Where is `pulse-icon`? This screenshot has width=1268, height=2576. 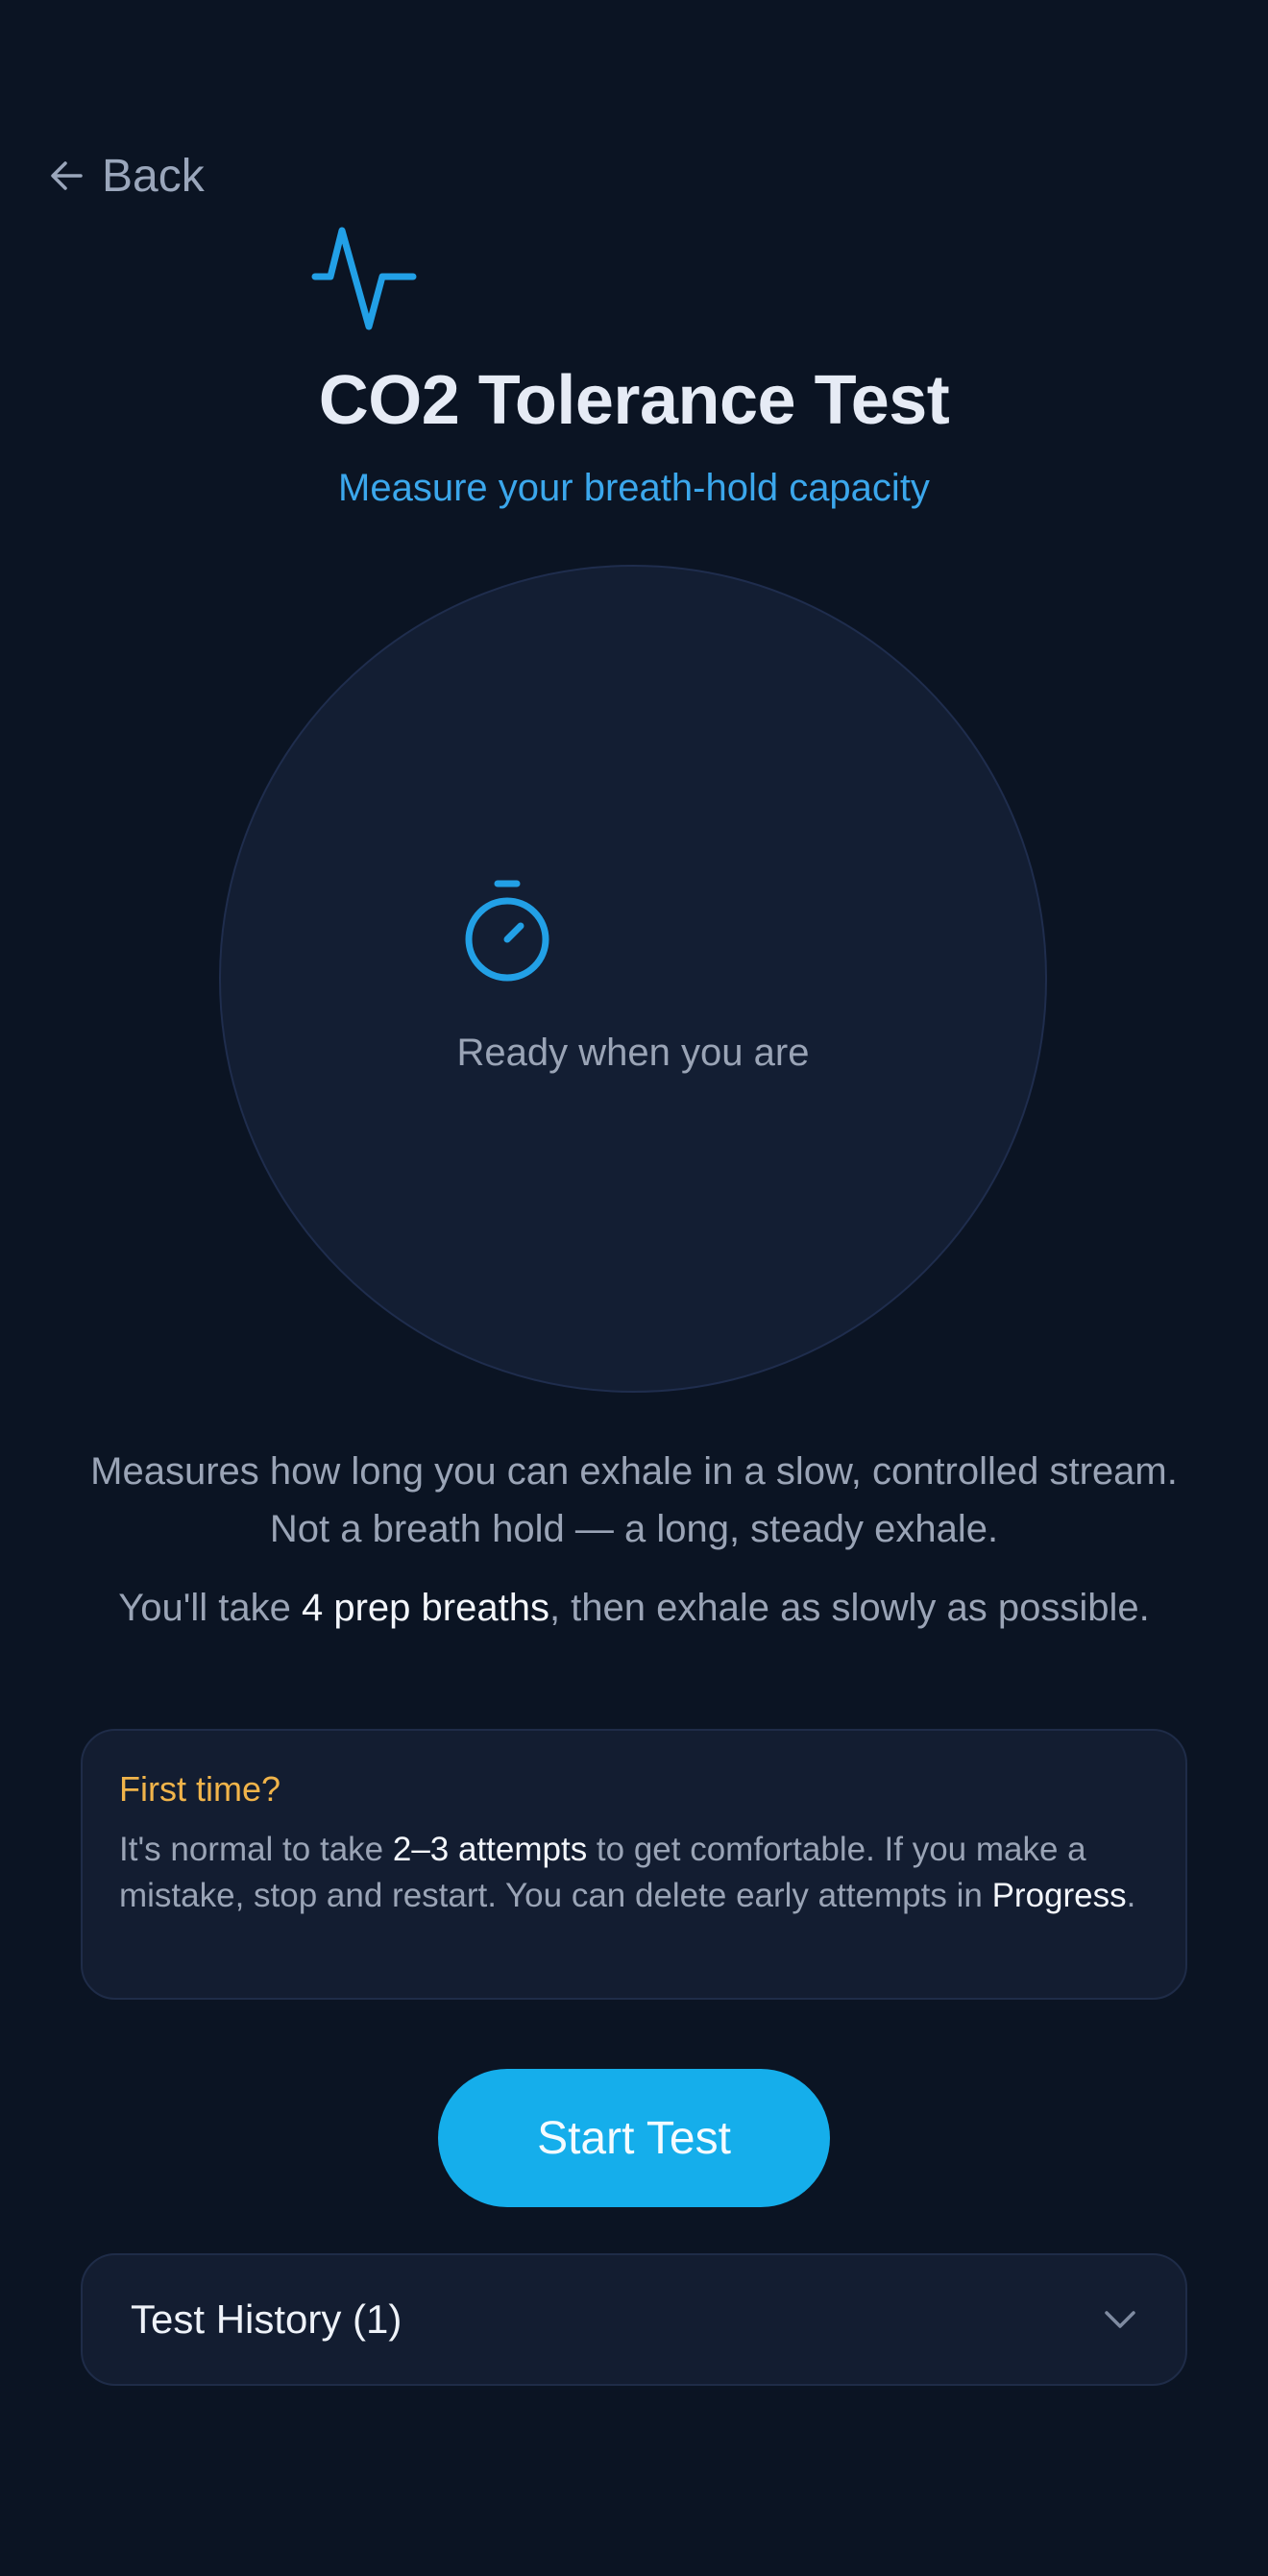
pulse-icon is located at coordinates (365, 278).